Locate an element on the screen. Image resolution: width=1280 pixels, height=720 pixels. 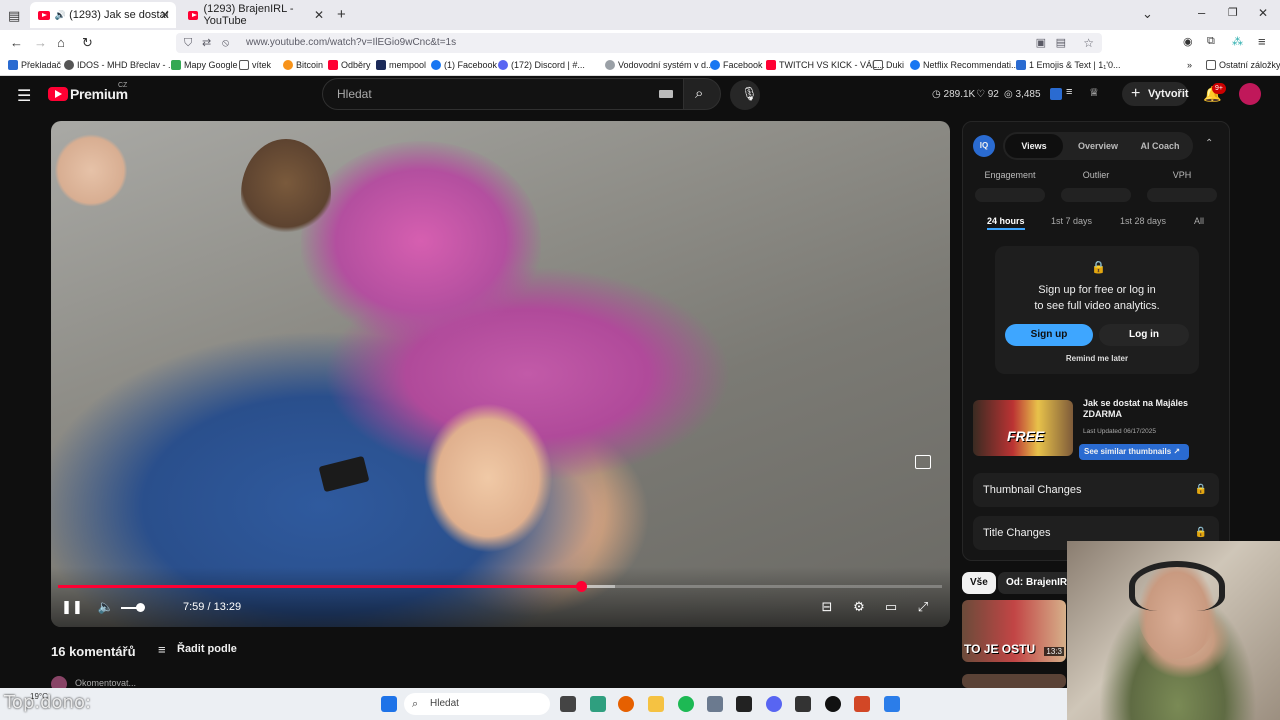
task-view-icon is located at coordinates (568, 704).